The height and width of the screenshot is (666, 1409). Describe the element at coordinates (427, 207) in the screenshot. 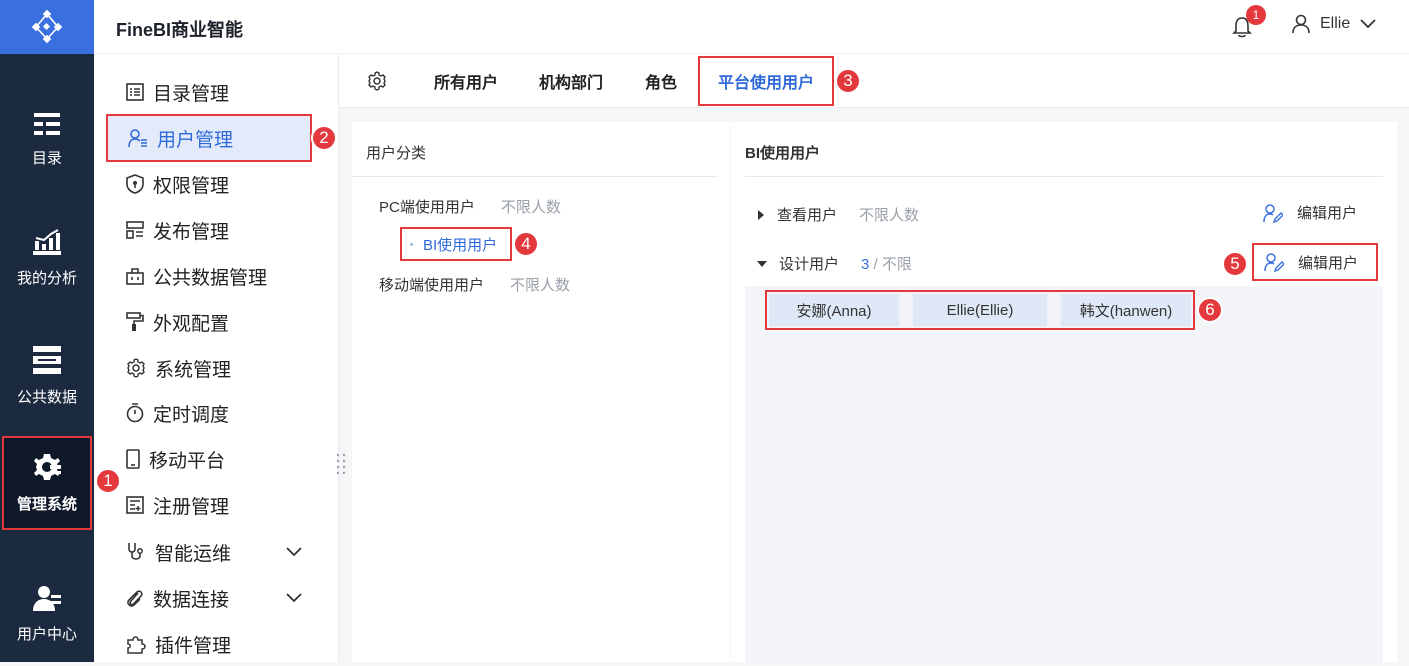

I see `category-label: PC端使用用户` at that location.